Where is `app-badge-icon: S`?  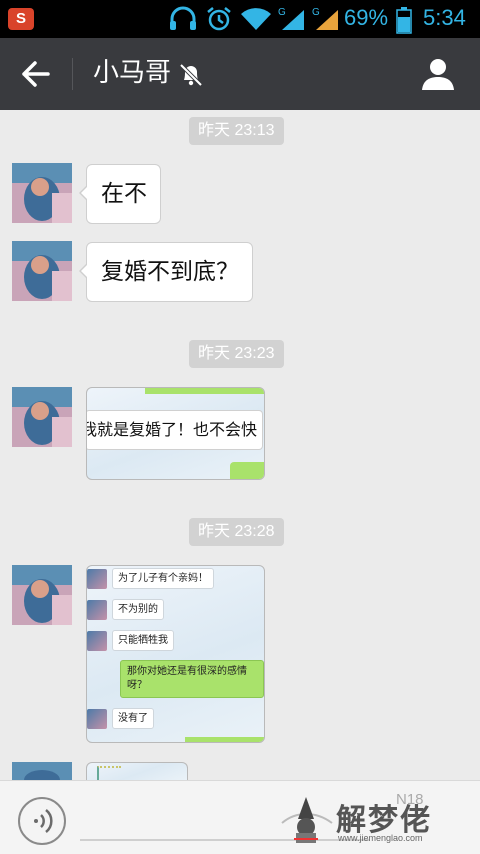
app-badge-icon: S is located at coordinates (21, 19).